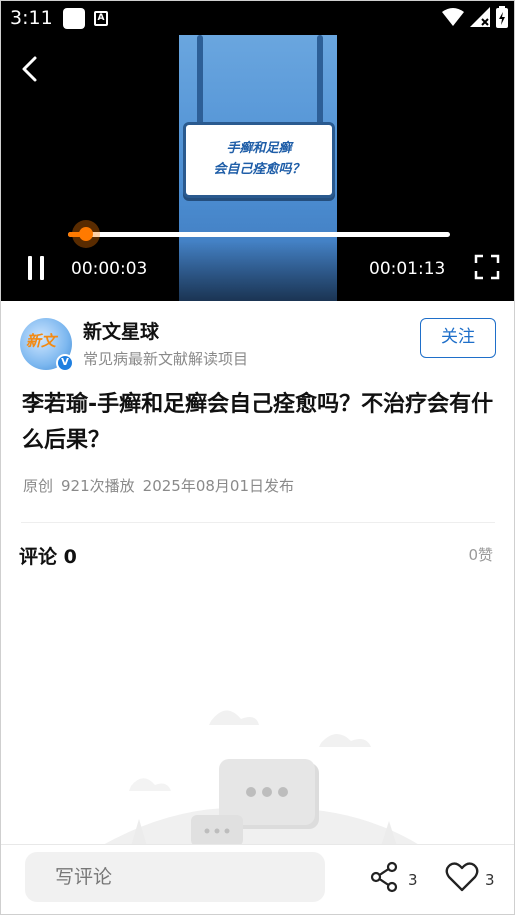 This screenshot has width=515, height=915. What do you see at coordinates (175, 877) in the screenshot?
I see `comment-input: 写评论` at bounding box center [175, 877].